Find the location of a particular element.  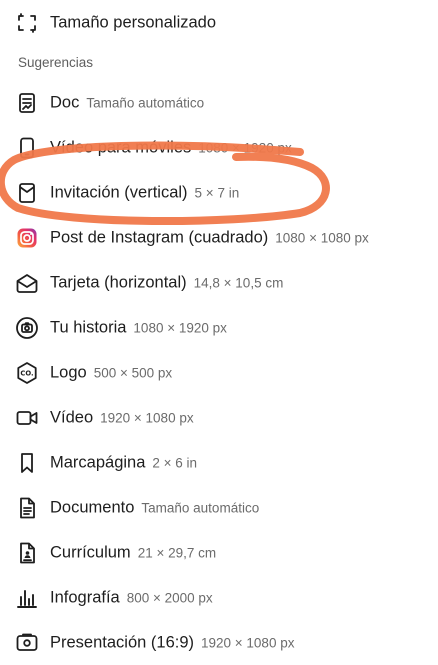

item-label: Tu historia is located at coordinates (88, 327).